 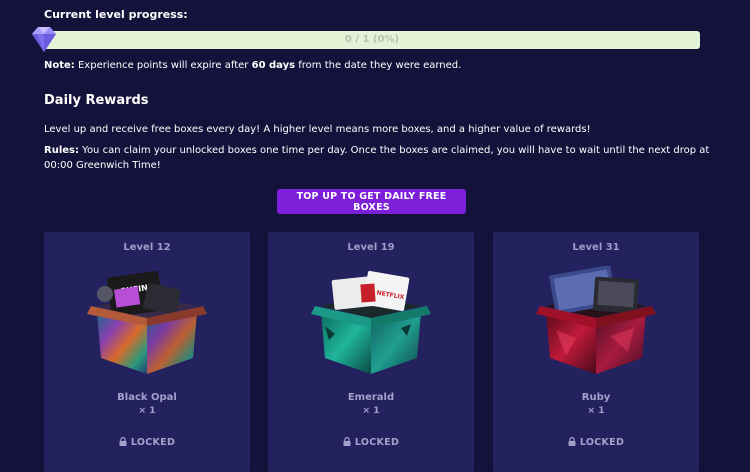 I want to click on card-name: Emerald, so click(x=371, y=397).